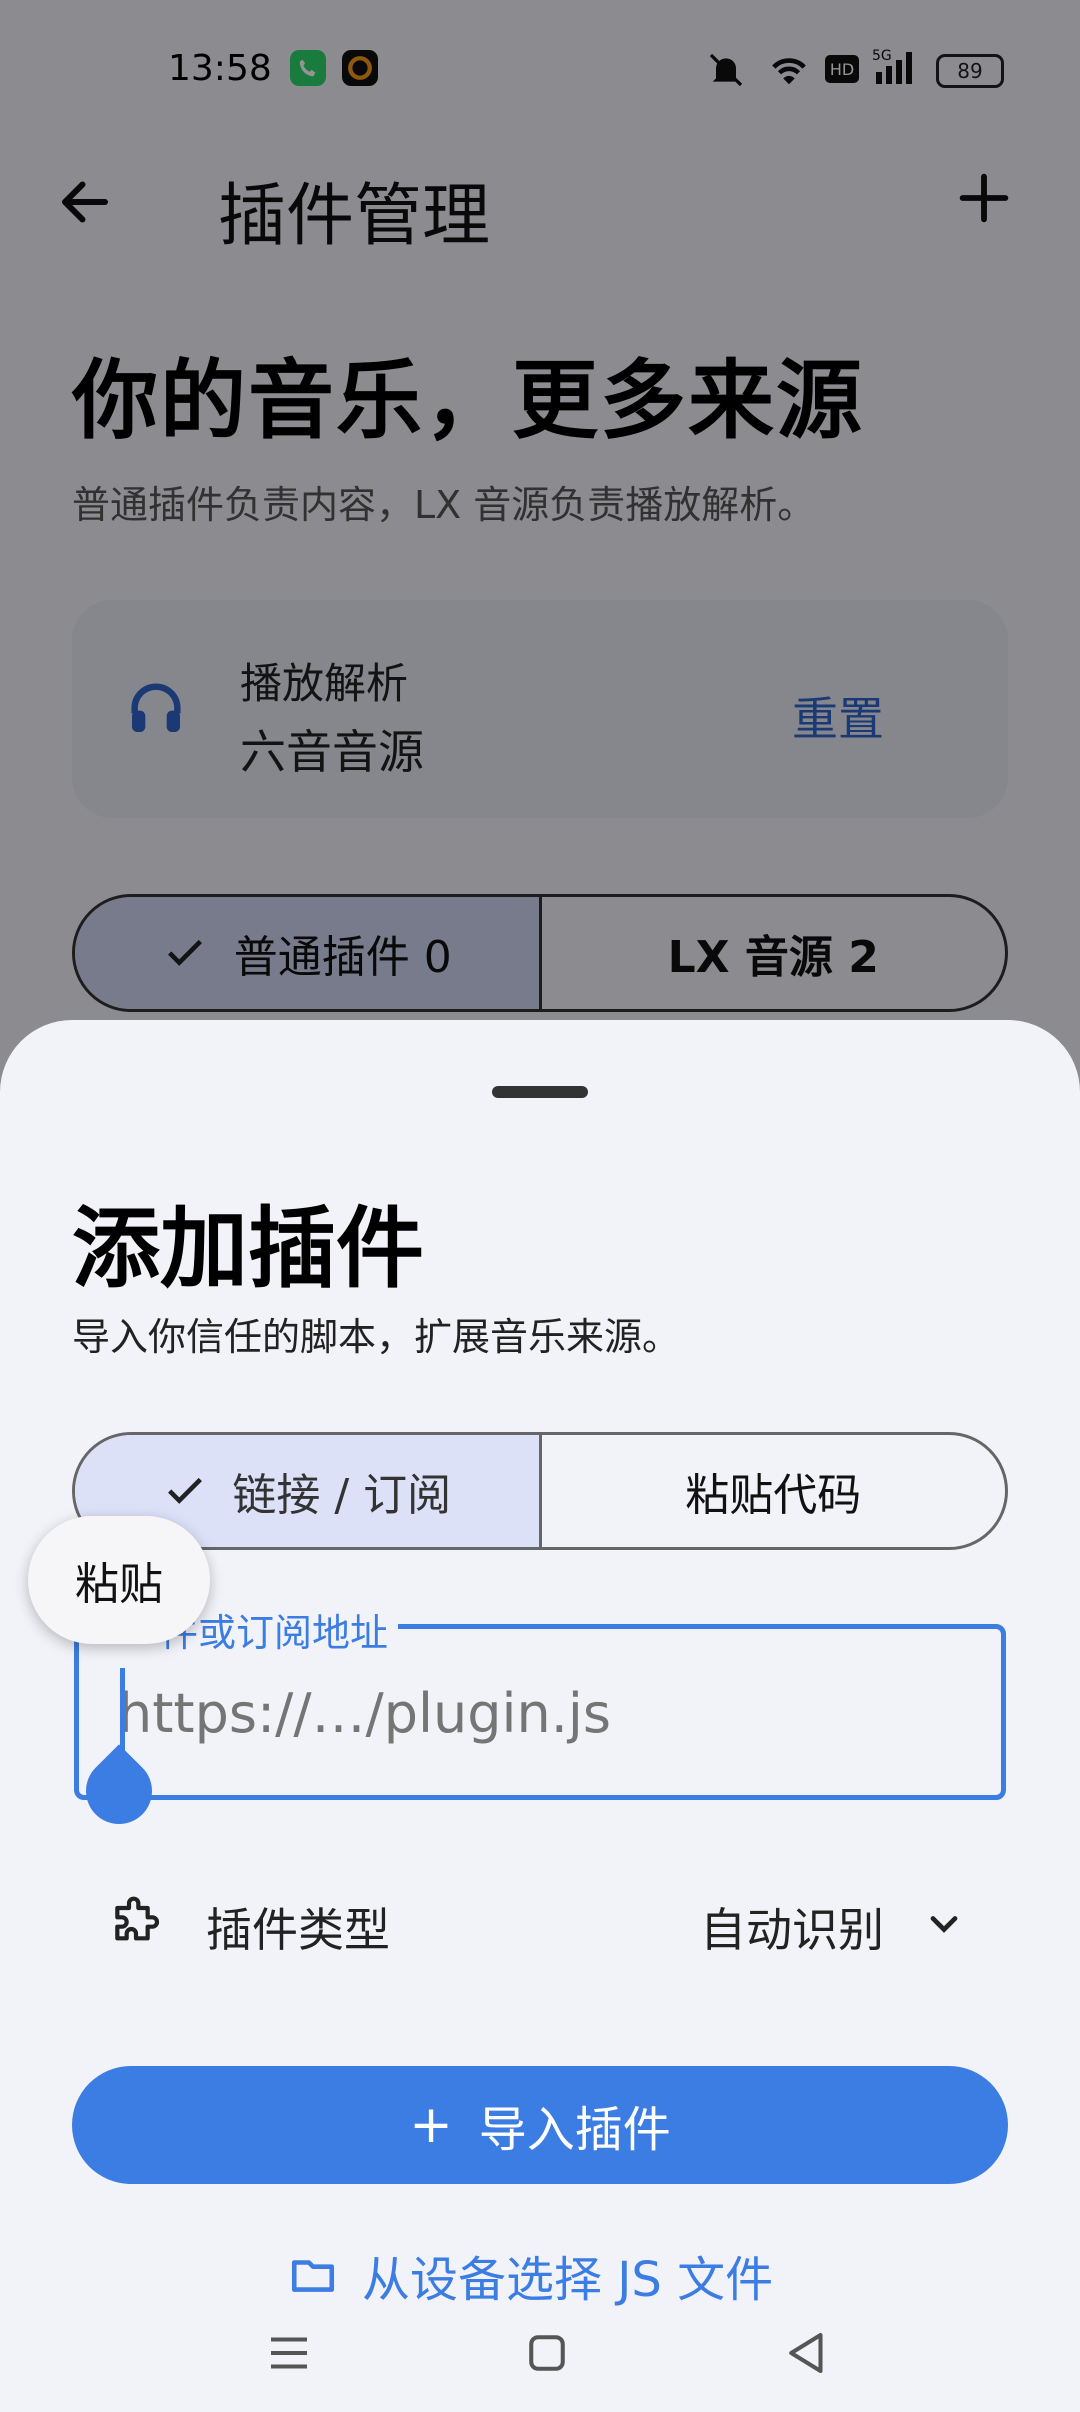  Describe the element at coordinates (431, 2125) in the screenshot. I see `plus-icon: +` at that location.